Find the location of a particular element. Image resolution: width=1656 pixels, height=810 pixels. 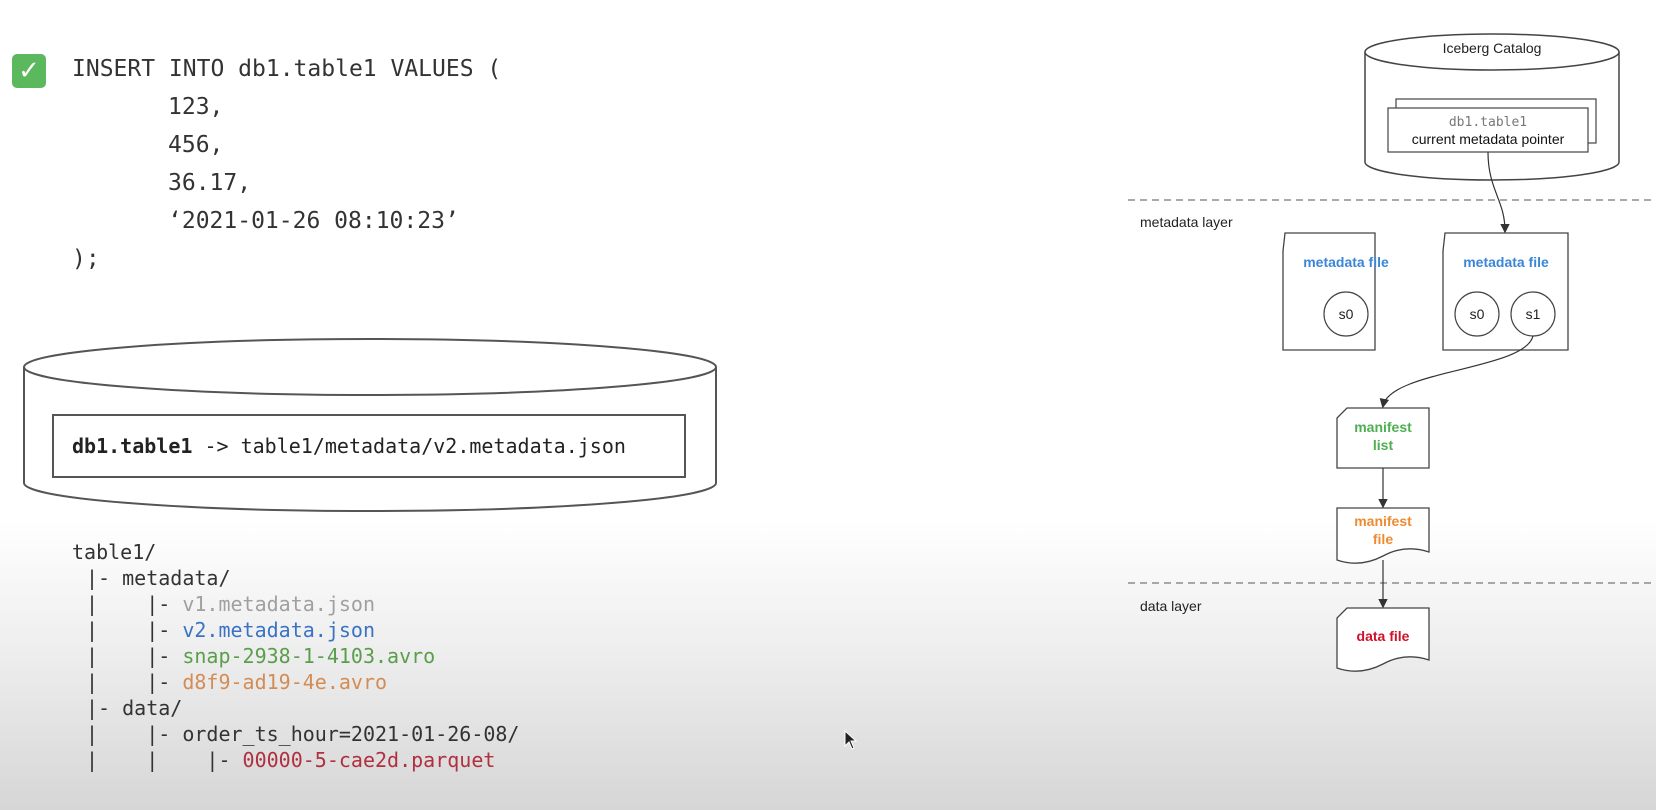

catalog-table-name: db1.table1 is located at coordinates (132, 446).